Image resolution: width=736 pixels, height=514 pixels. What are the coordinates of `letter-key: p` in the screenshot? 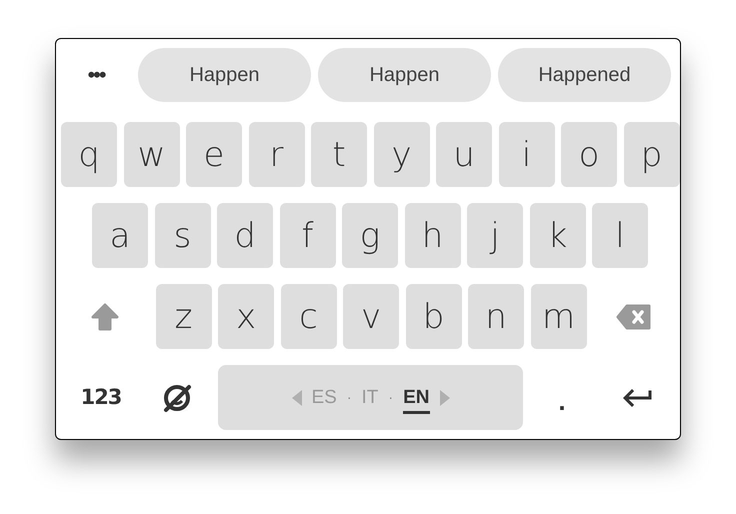 It's located at (652, 154).